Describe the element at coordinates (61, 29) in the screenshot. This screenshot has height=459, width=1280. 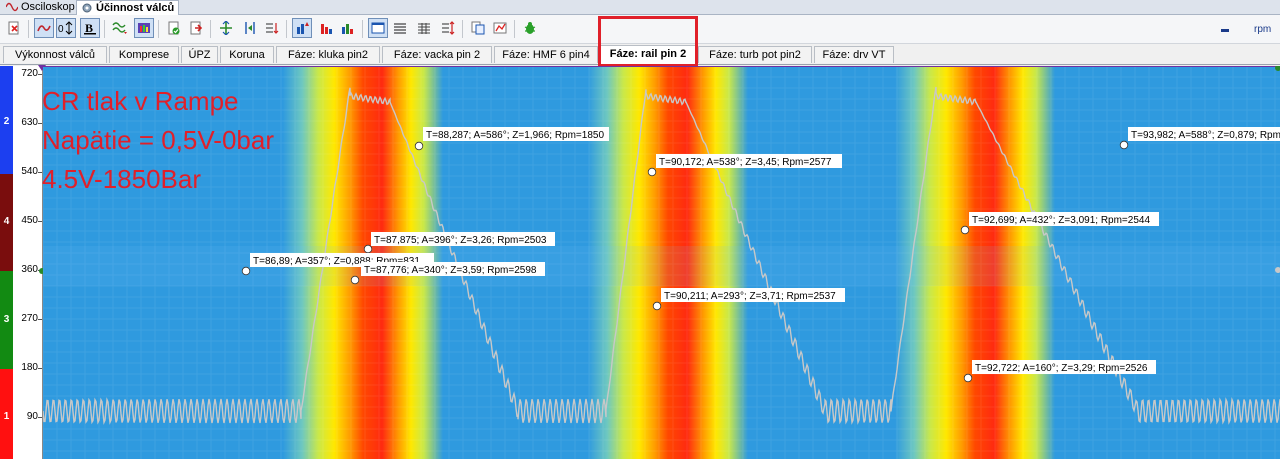
I see `svg-text: 0` at that location.